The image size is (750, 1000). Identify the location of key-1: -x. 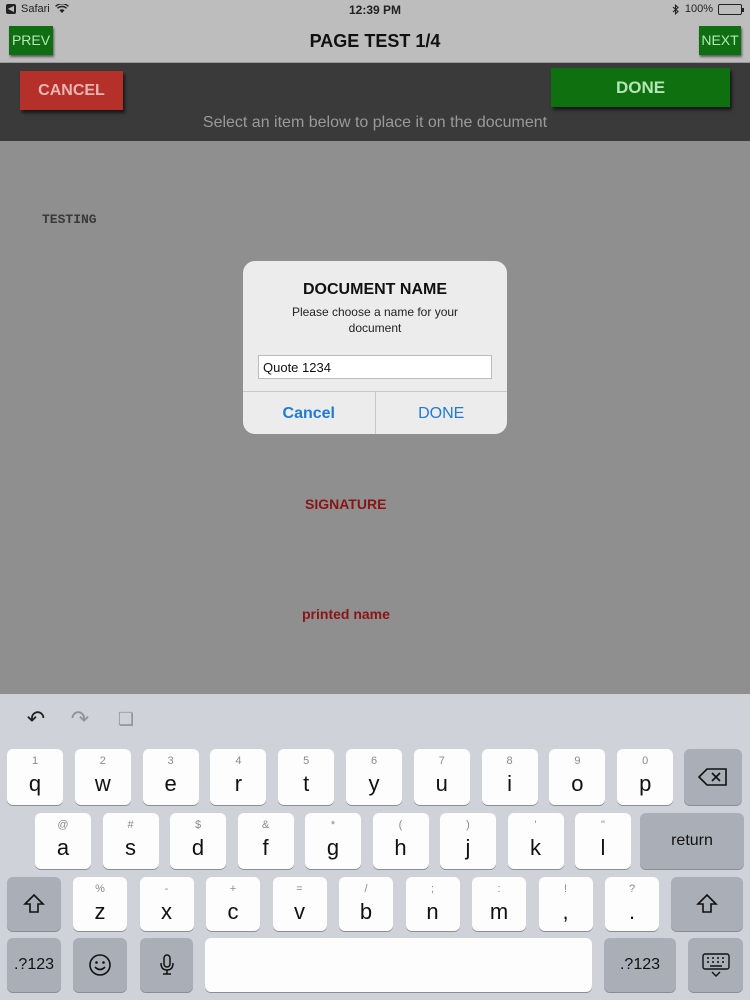
(166, 904).